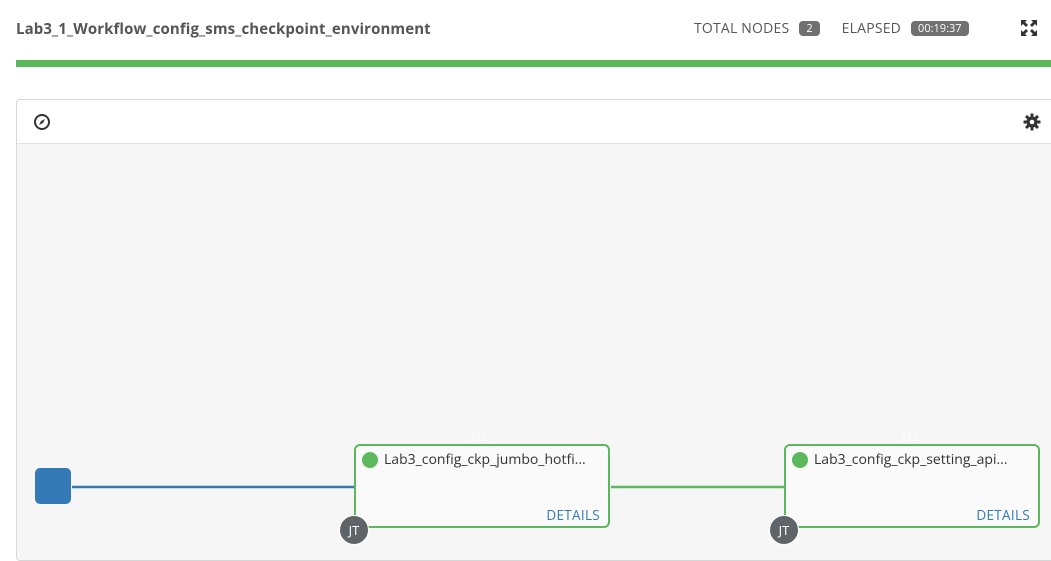 This screenshot has height=561, width=1051. I want to click on total-nodes-badge: 2, so click(809, 28).